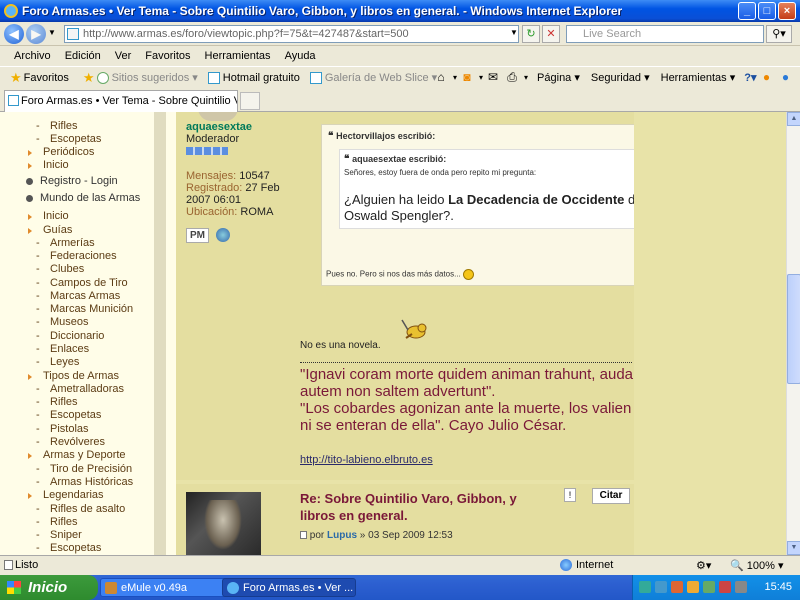 The image size is (800, 600). Describe the element at coordinates (64, 522) in the screenshot. I see `sidebar-item-label: Rifles` at that location.